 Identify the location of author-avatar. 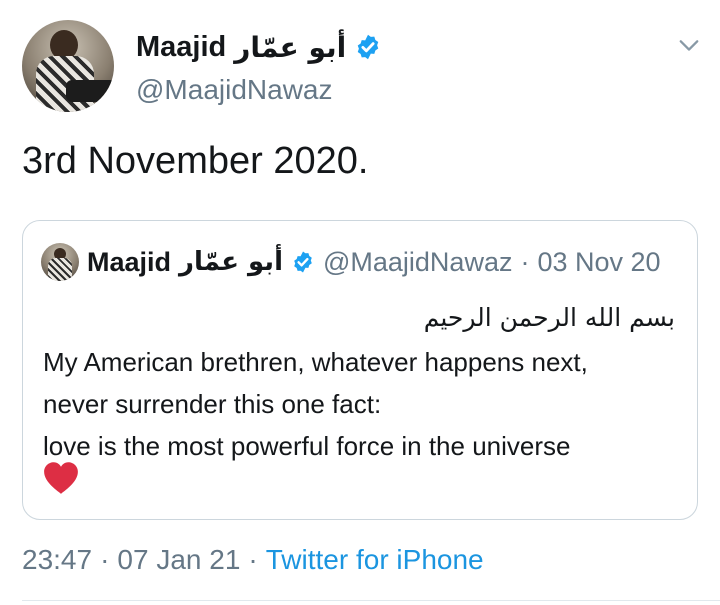
(68, 66).